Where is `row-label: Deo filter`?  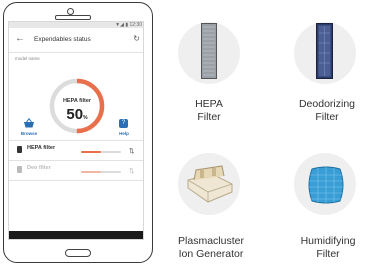 row-label: Deo filter is located at coordinates (39, 168).